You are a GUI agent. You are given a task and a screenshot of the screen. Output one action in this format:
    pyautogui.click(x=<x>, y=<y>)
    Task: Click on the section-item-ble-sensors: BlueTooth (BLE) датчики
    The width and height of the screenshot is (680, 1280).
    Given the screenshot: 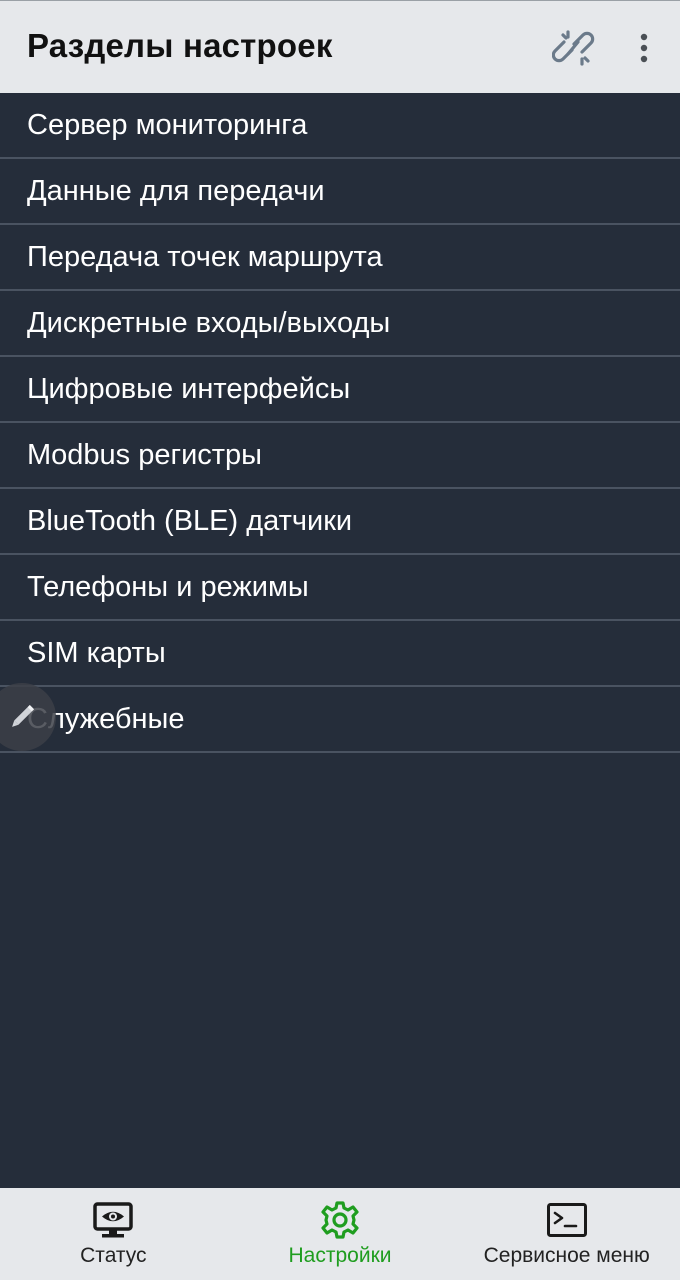 What is the action you would take?
    pyautogui.click(x=340, y=522)
    